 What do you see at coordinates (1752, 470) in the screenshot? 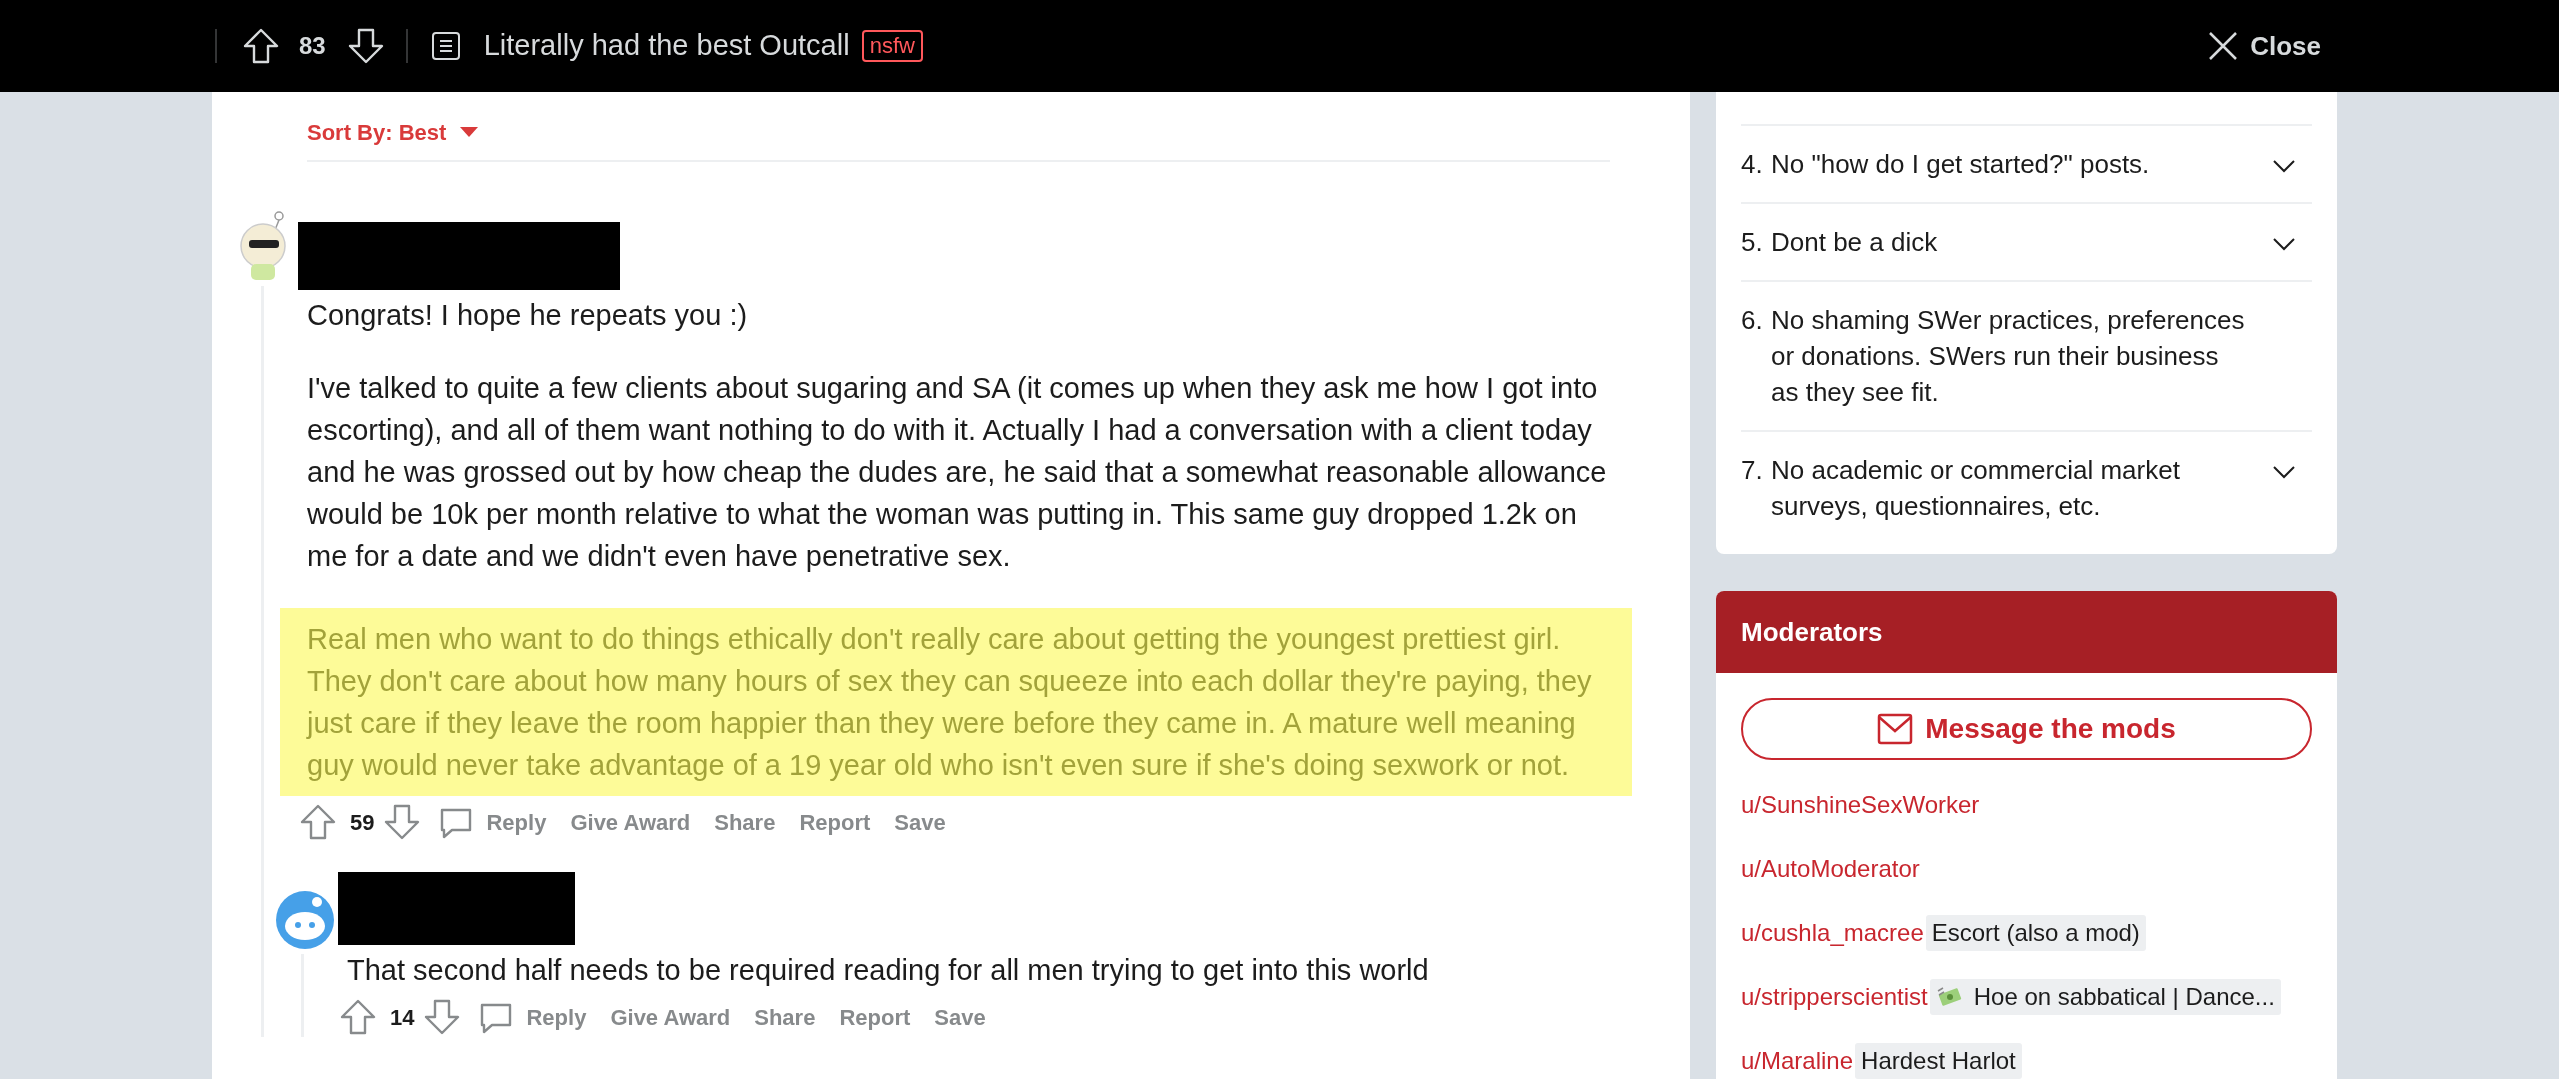
I see `rule-number: 7.` at bounding box center [1752, 470].